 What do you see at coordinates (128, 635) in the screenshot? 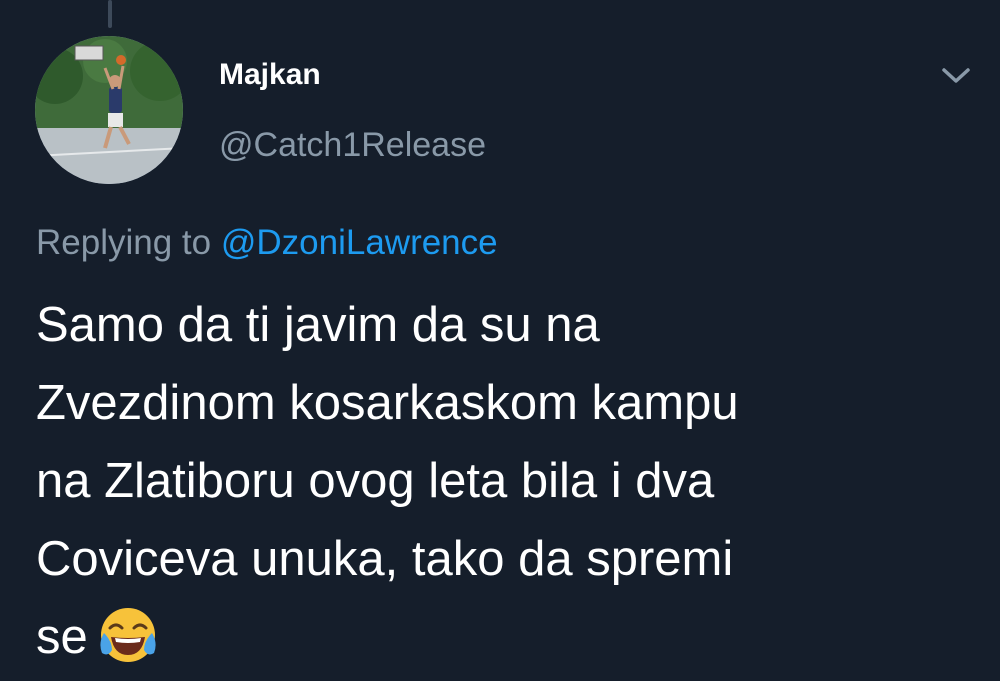
I see `face-with-tears-of-joy-icon` at bounding box center [128, 635].